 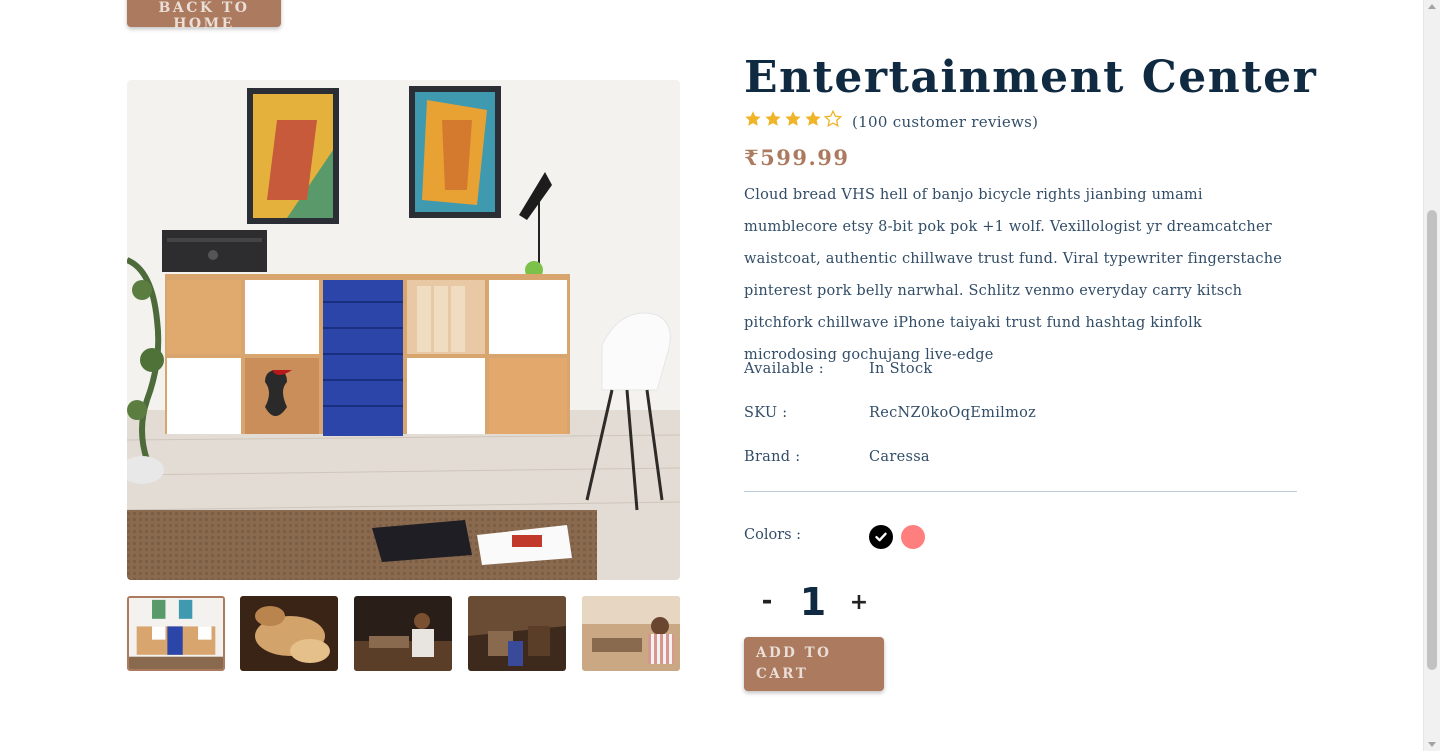 I want to click on info-value: RecNZ0koOqEmilmoz, so click(x=953, y=413).